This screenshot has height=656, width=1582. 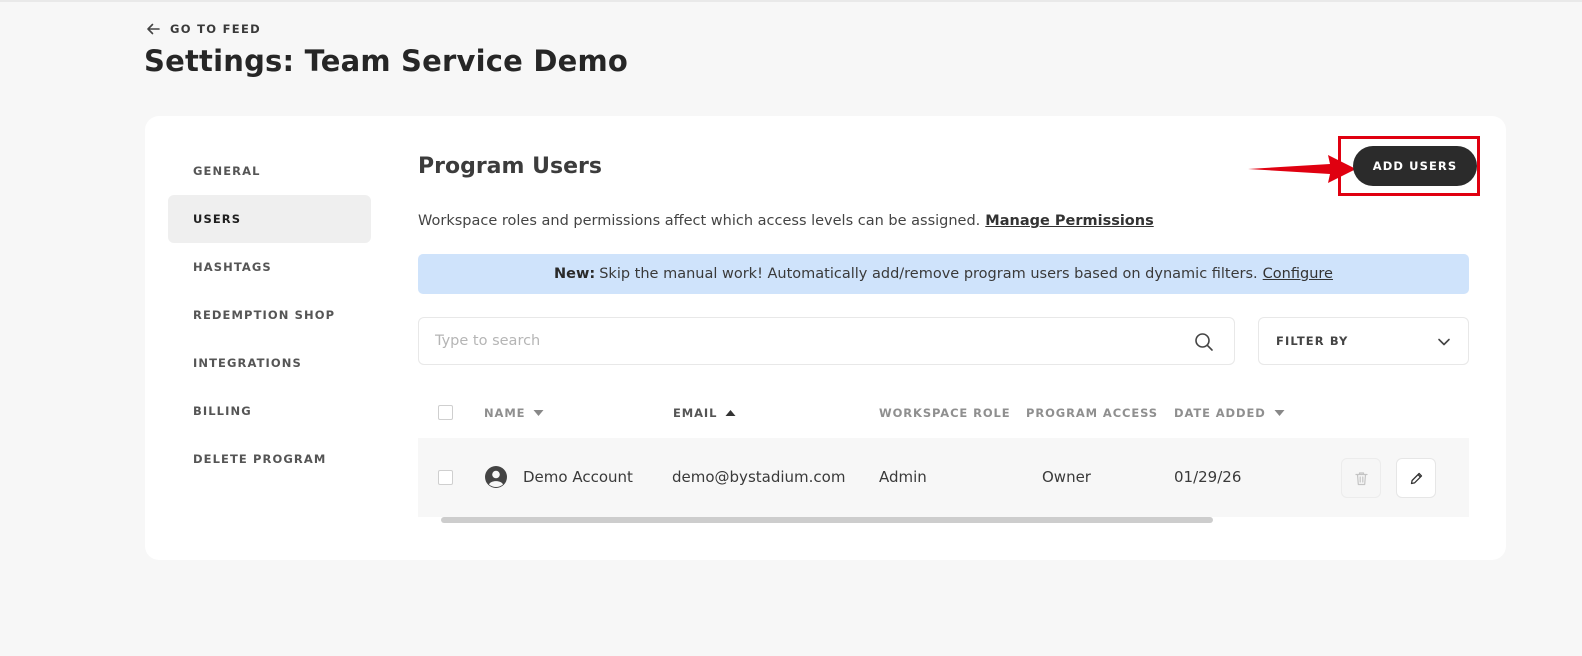 I want to click on column-header-email: EMAIL, so click(x=704, y=413).